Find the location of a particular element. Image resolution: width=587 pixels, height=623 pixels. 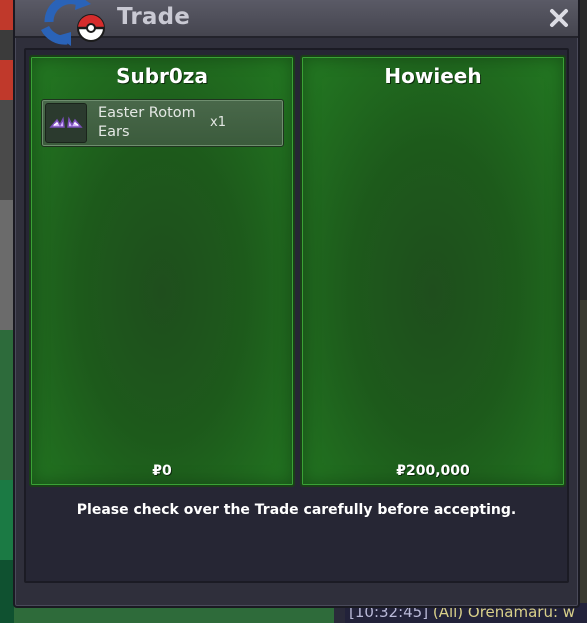

trade-swap-pokeball-icon is located at coordinates (71, 24).